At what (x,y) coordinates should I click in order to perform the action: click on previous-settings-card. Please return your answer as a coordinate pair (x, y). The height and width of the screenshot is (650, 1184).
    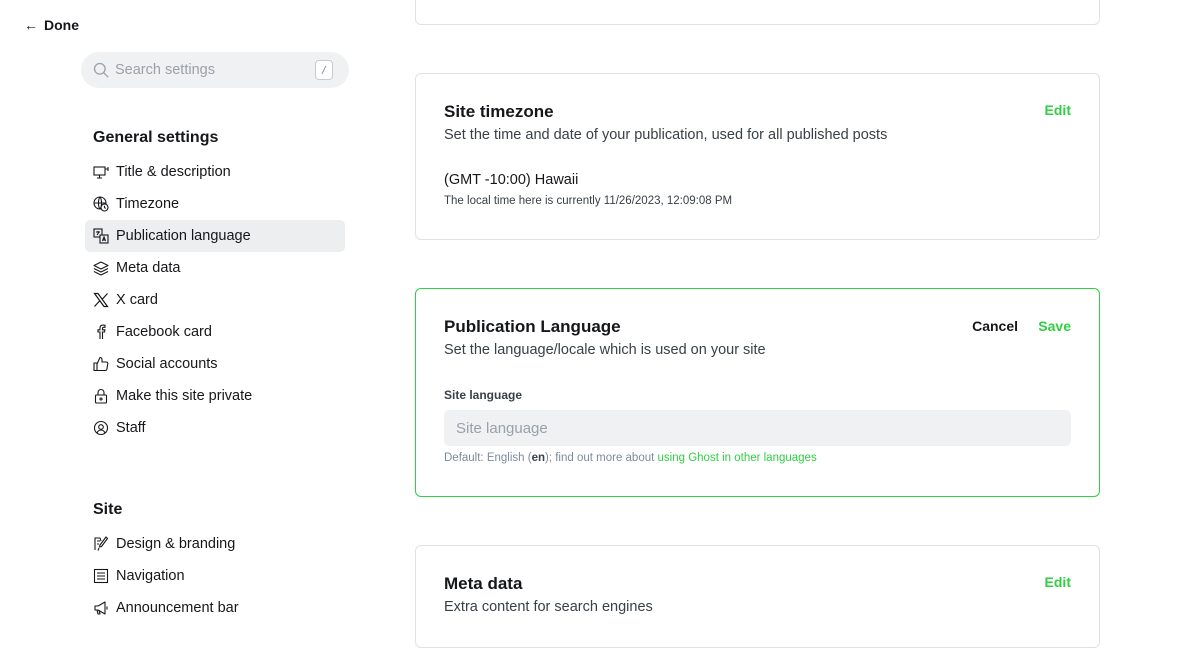
    Looking at the image, I should click on (757, 12).